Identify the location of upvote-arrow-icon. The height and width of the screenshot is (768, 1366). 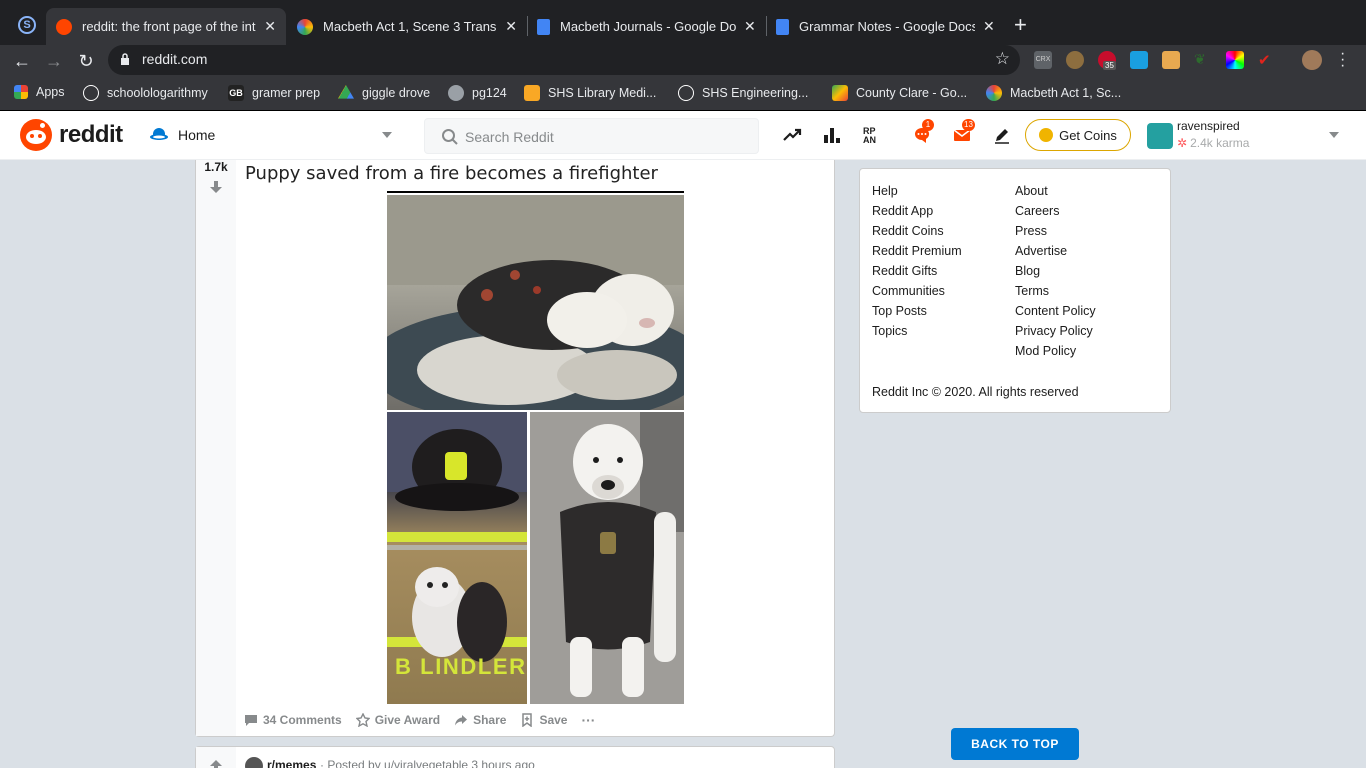
(216, 764).